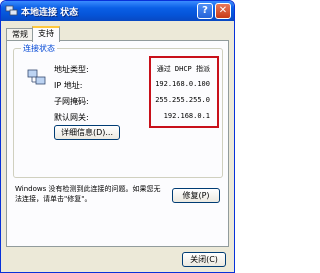 This screenshot has height=273, width=320. I want to click on network-connection-icon, so click(11, 10).